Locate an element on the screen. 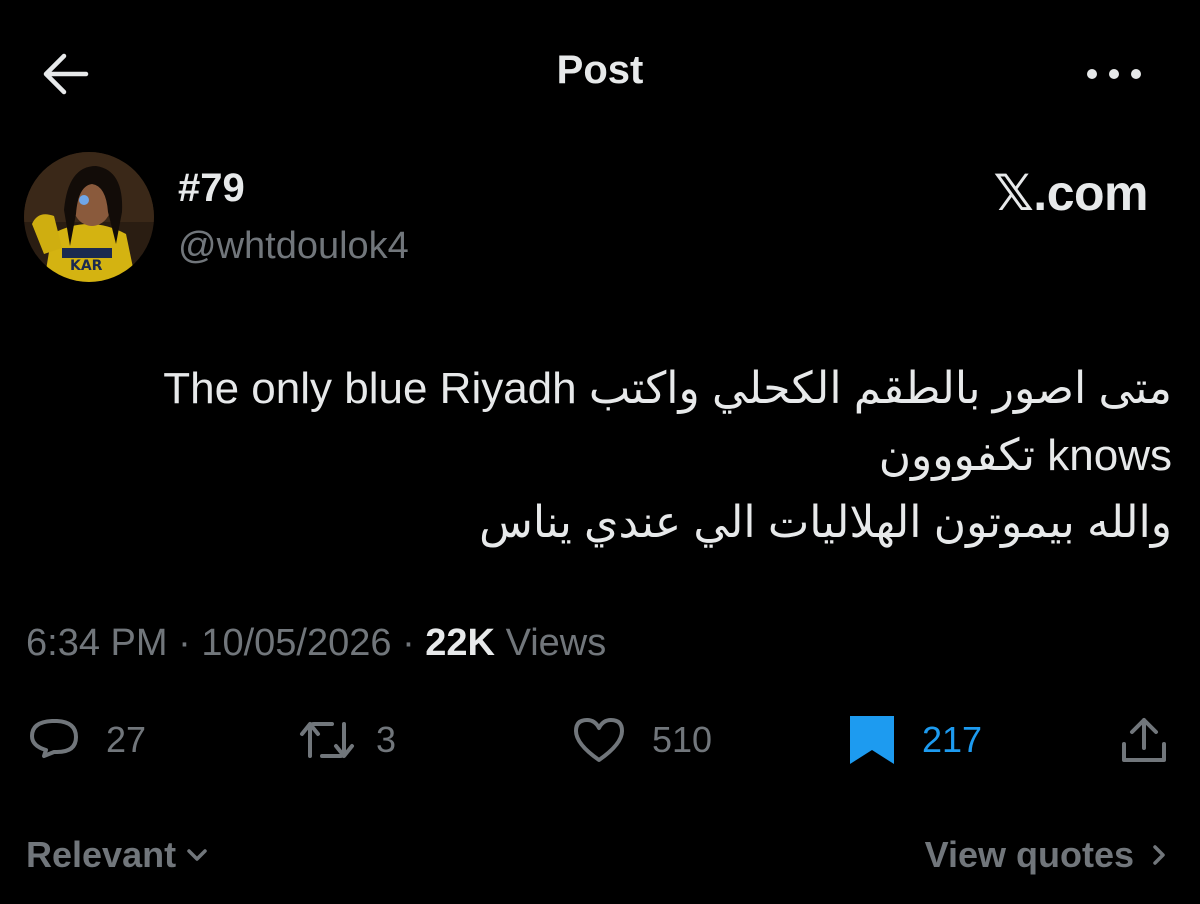 Image resolution: width=1200 pixels, height=904 pixels. repost-icon is located at coordinates (327, 740).